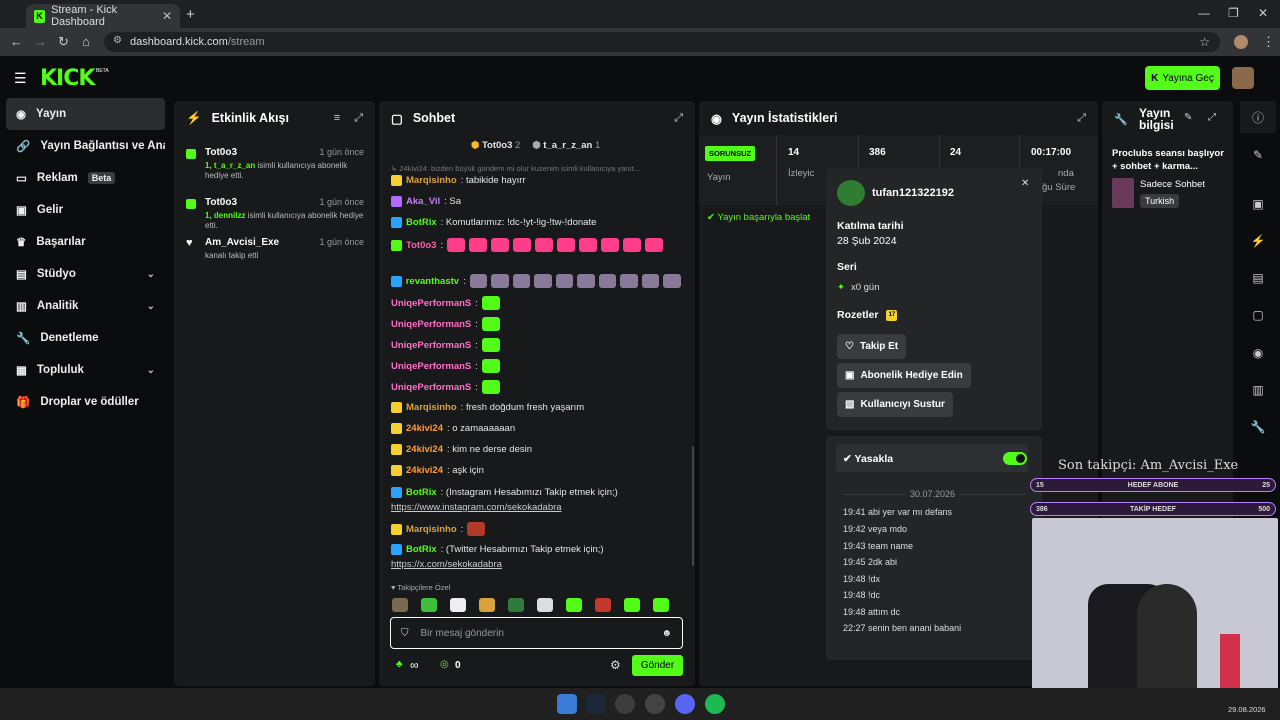 The image size is (1280, 720). I want to click on category-name: Sadece Sohbet, so click(1172, 184).